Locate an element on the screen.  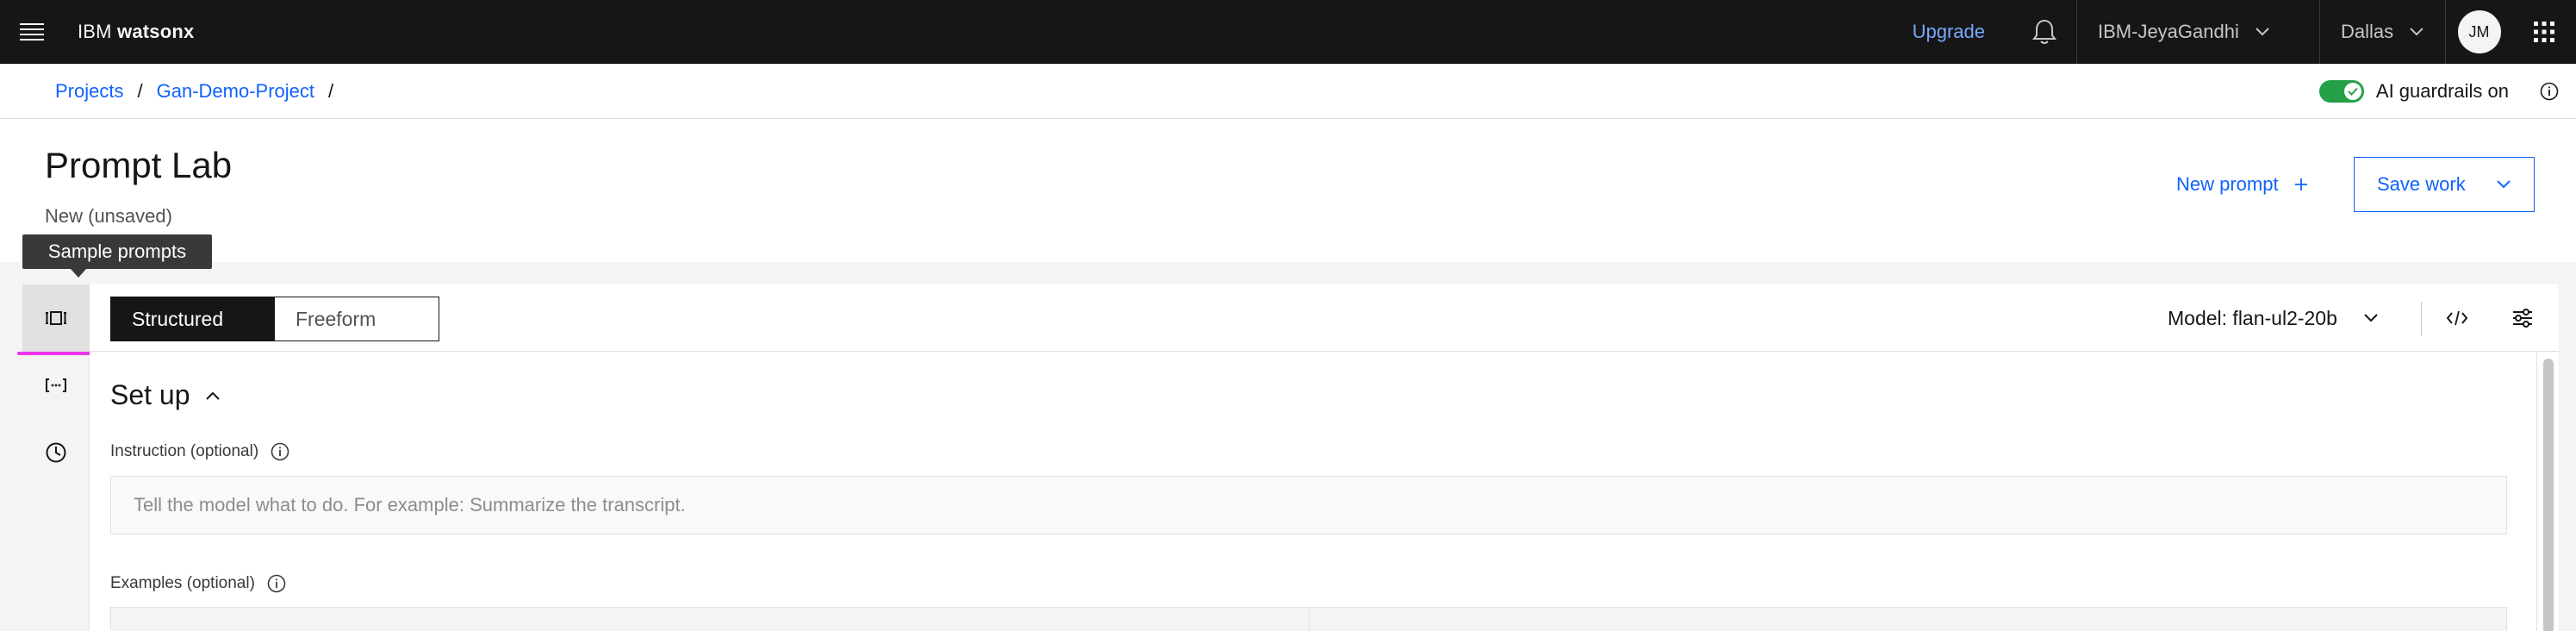
breadcrumb-projects: Projects is located at coordinates (89, 91).